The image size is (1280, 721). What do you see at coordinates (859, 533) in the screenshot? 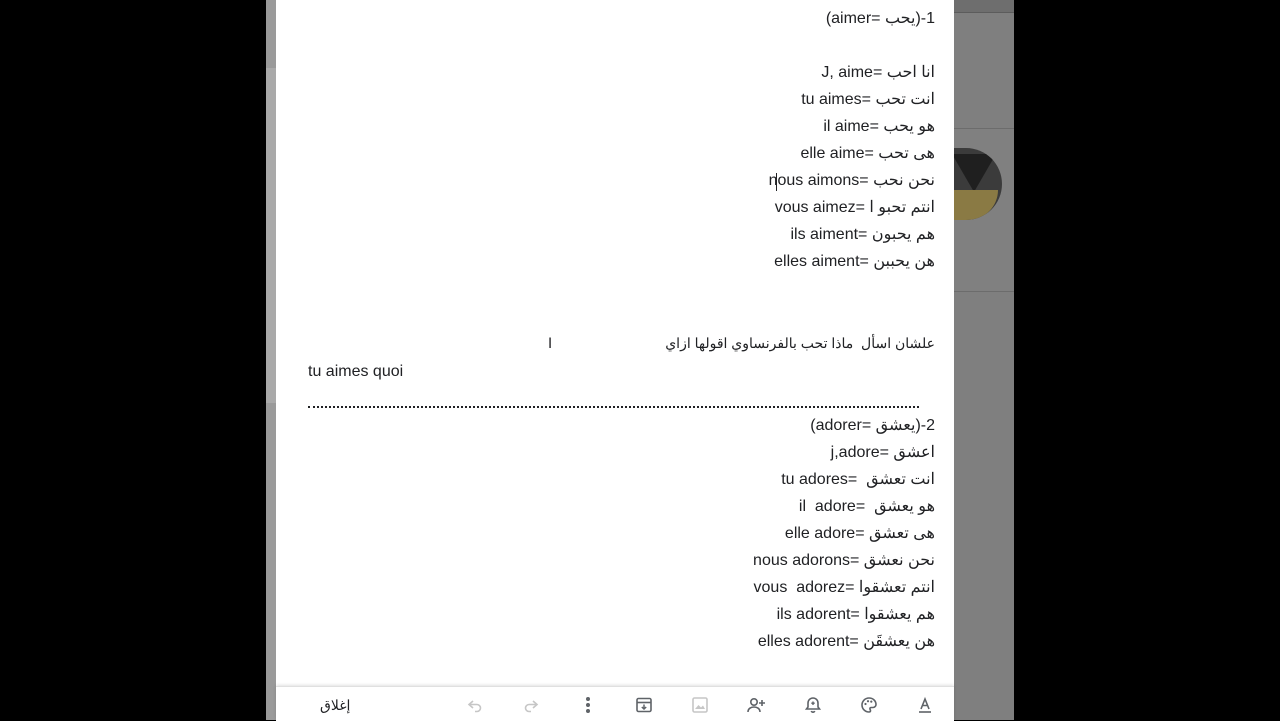
I see `note-line: elle adore= هى تعشق` at bounding box center [859, 533].